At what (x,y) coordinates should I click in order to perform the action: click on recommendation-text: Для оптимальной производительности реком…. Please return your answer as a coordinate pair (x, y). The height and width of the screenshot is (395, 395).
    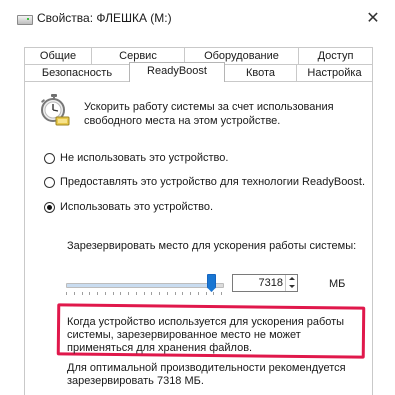
    Looking at the image, I should click on (206, 374).